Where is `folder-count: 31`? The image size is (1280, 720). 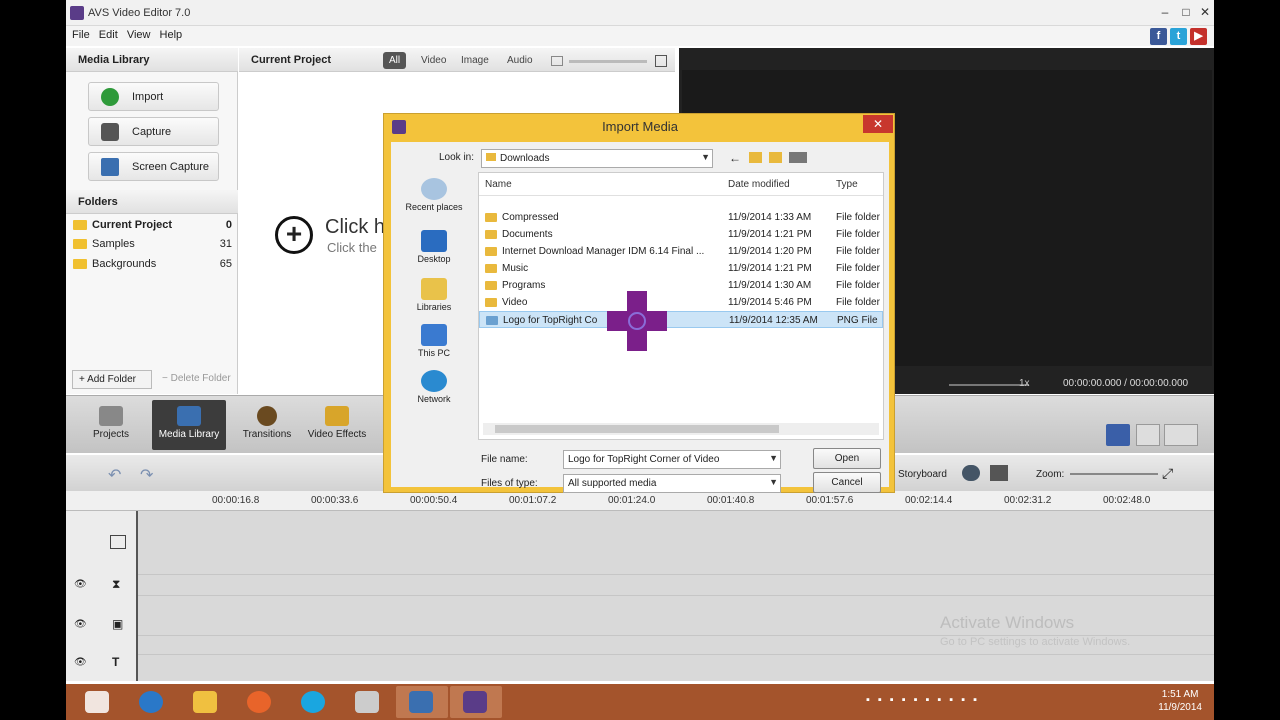 folder-count: 31 is located at coordinates (225, 244).